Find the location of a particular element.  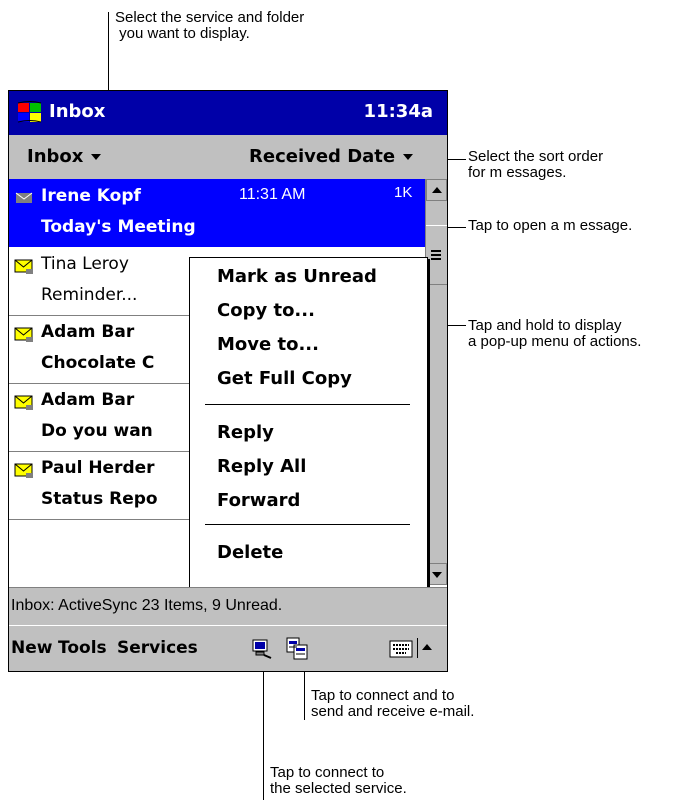

folder-dropdown-label: Inbox is located at coordinates (55, 156).